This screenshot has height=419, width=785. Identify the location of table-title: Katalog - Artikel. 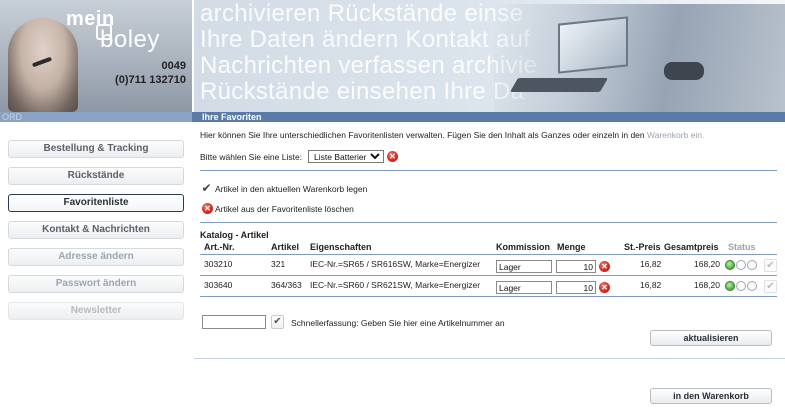
(234, 235).